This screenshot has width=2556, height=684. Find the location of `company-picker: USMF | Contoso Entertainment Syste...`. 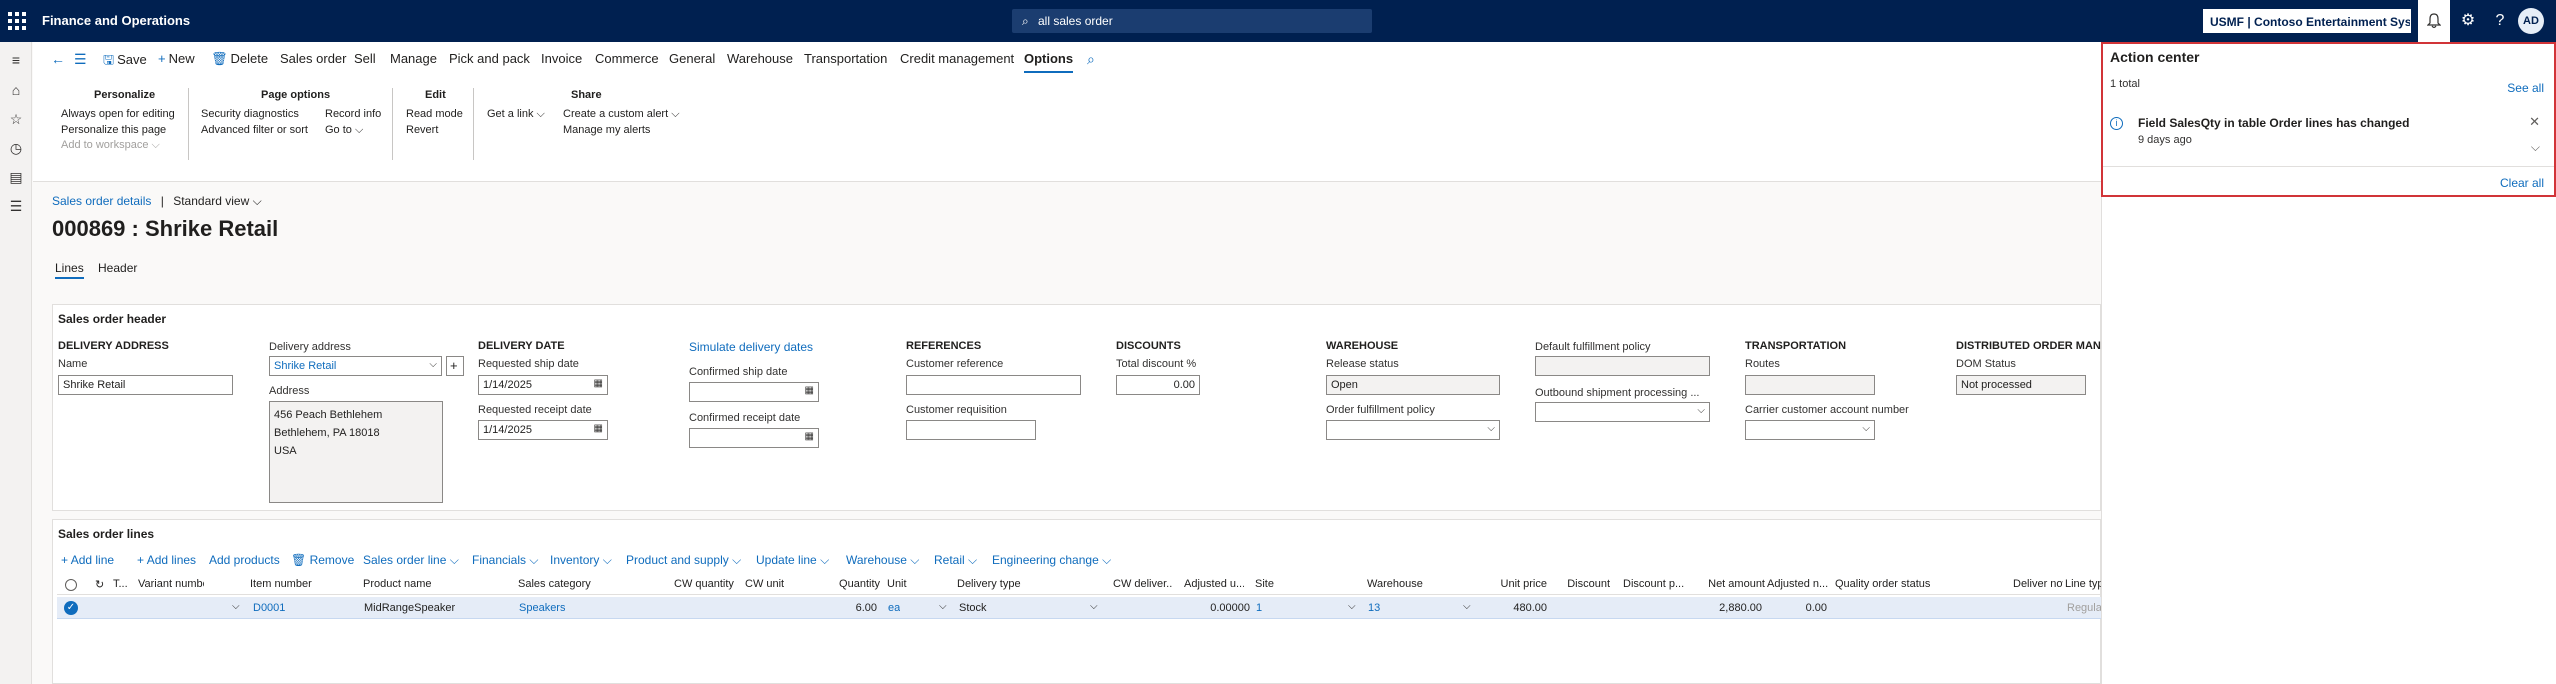

company-picker: USMF | Contoso Entertainment Syste... is located at coordinates (2307, 21).